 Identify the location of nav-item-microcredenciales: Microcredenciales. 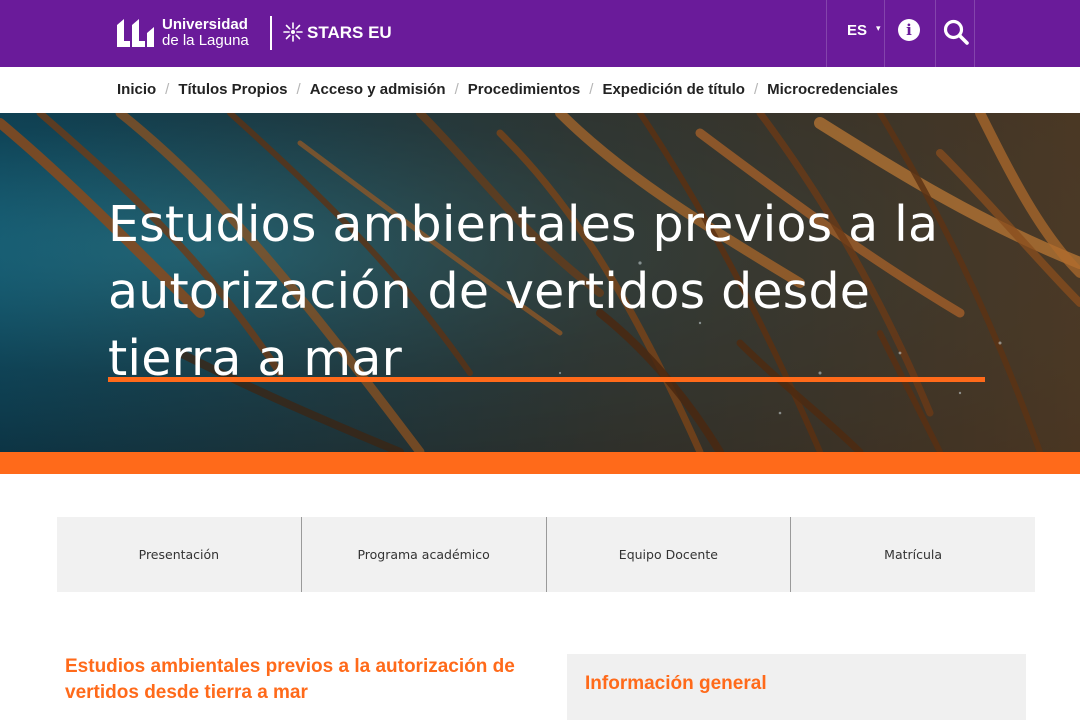
(832, 89).